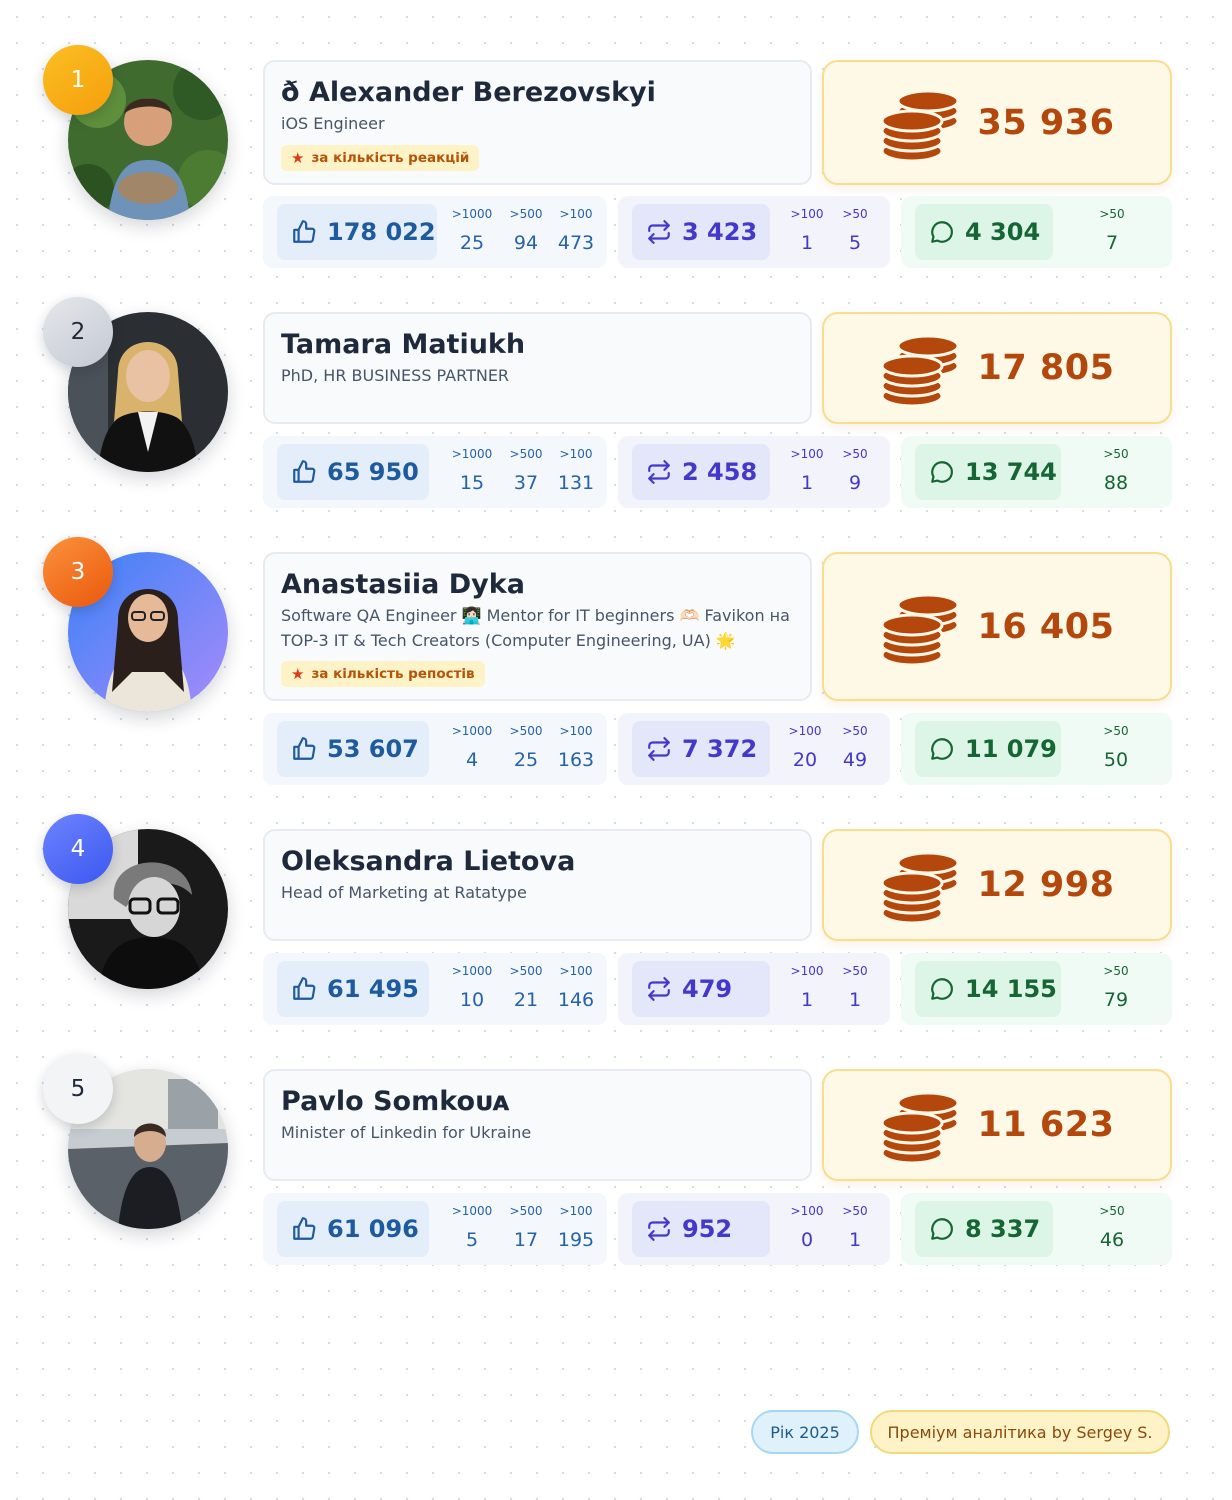  I want to click on likes-total-pill: 178 022, so click(357, 232).